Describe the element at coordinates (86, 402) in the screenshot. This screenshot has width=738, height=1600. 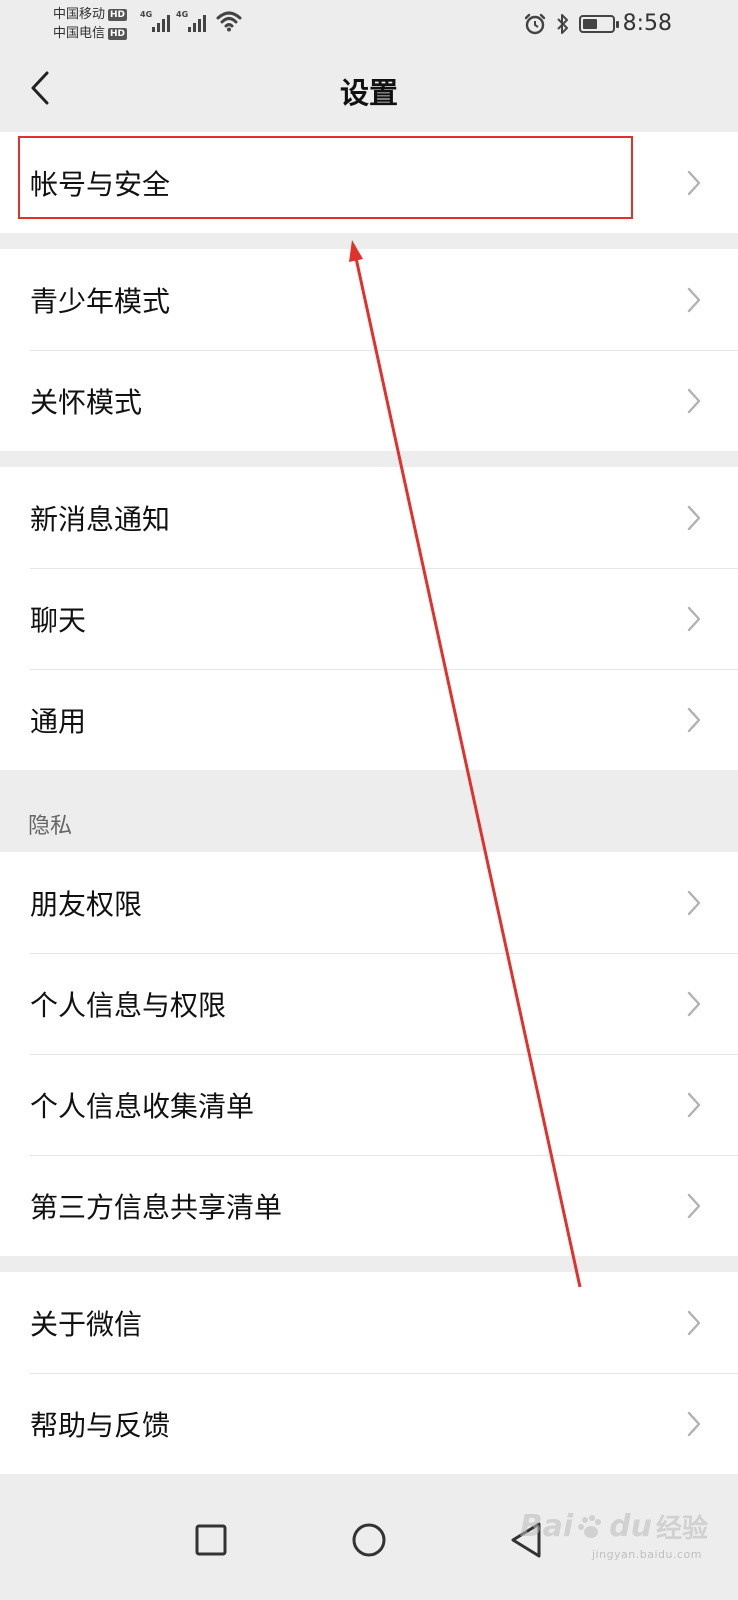
I see `settings-item-label: 关怀模式` at that location.